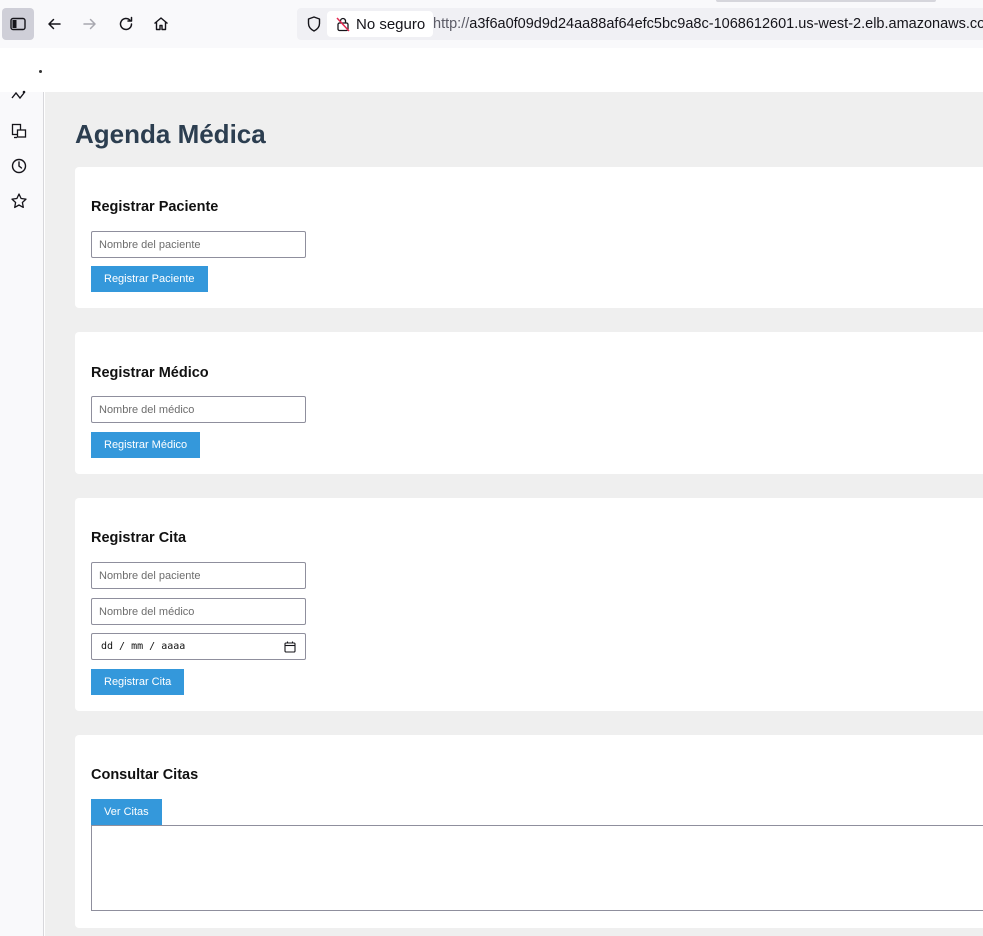  What do you see at coordinates (143, 646) in the screenshot?
I see `date-placeholder: dd / mm / aaaa` at bounding box center [143, 646].